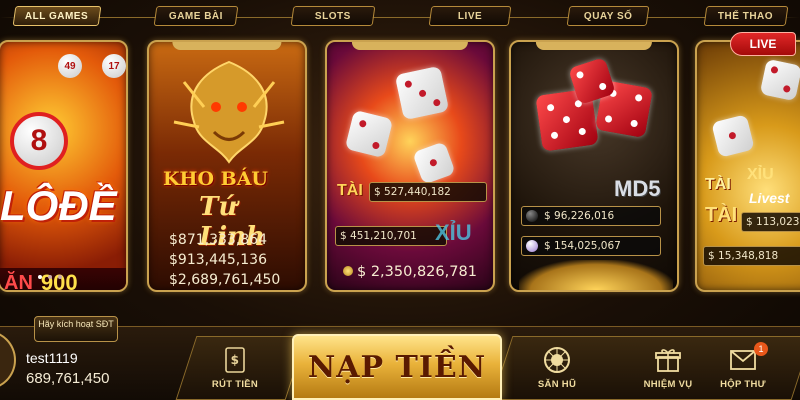 Image resolution: width=800 pixels, height=400 pixels. I want to click on mailbox-label: HỘP THƯ, so click(743, 384).